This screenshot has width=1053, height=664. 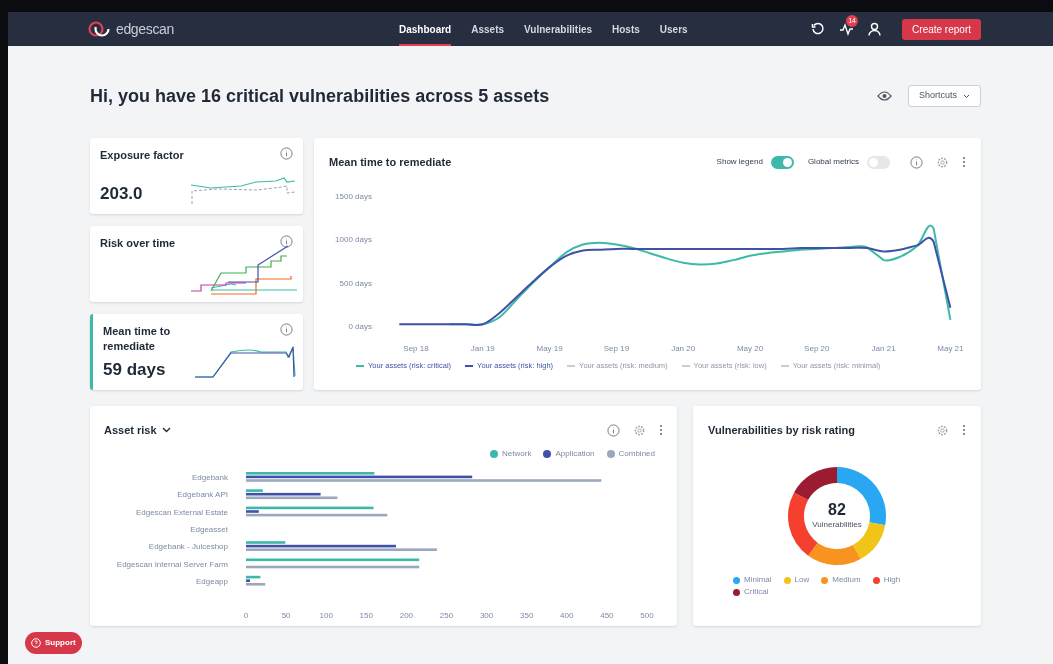 What do you see at coordinates (527, 615) in the screenshot?
I see `axis-label: 350` at bounding box center [527, 615].